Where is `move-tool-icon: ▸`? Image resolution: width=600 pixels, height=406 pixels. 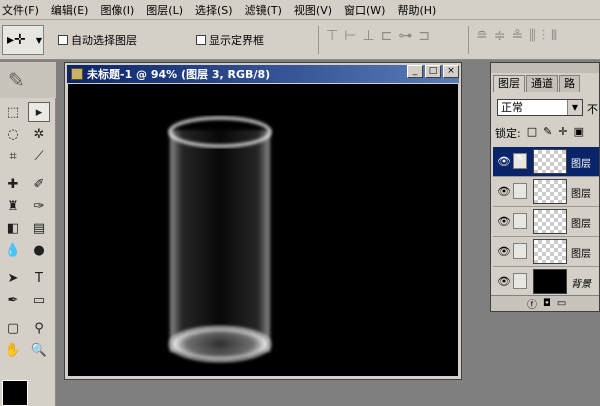
move-tool-icon: ▸ is located at coordinates (39, 112).